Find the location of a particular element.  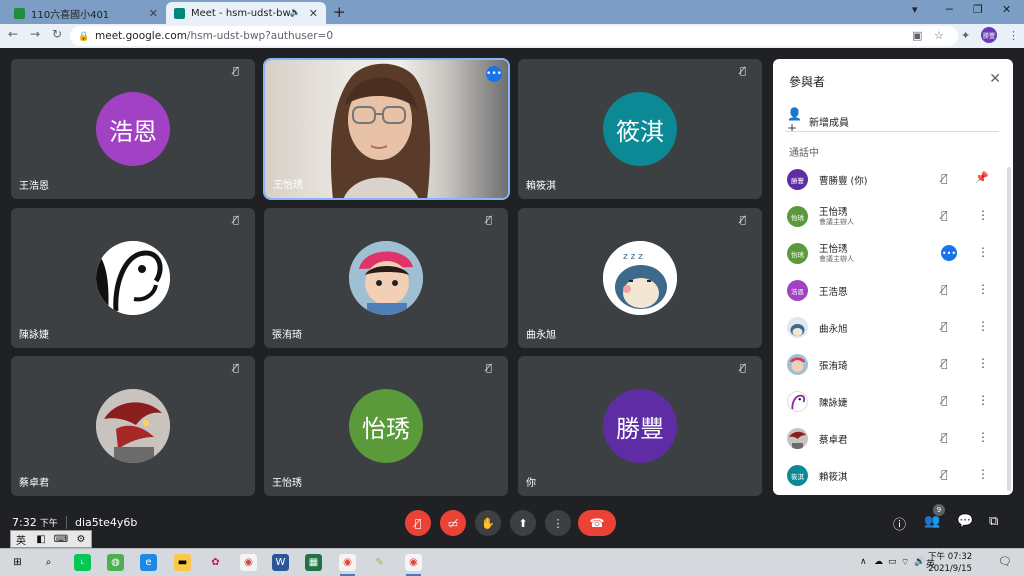

volume-icon: 🔊 is located at coordinates (919, 562).